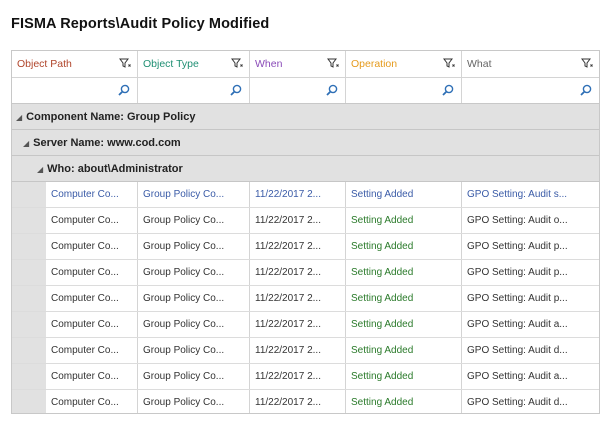  I want to click on filter-input-what, so click(530, 90).